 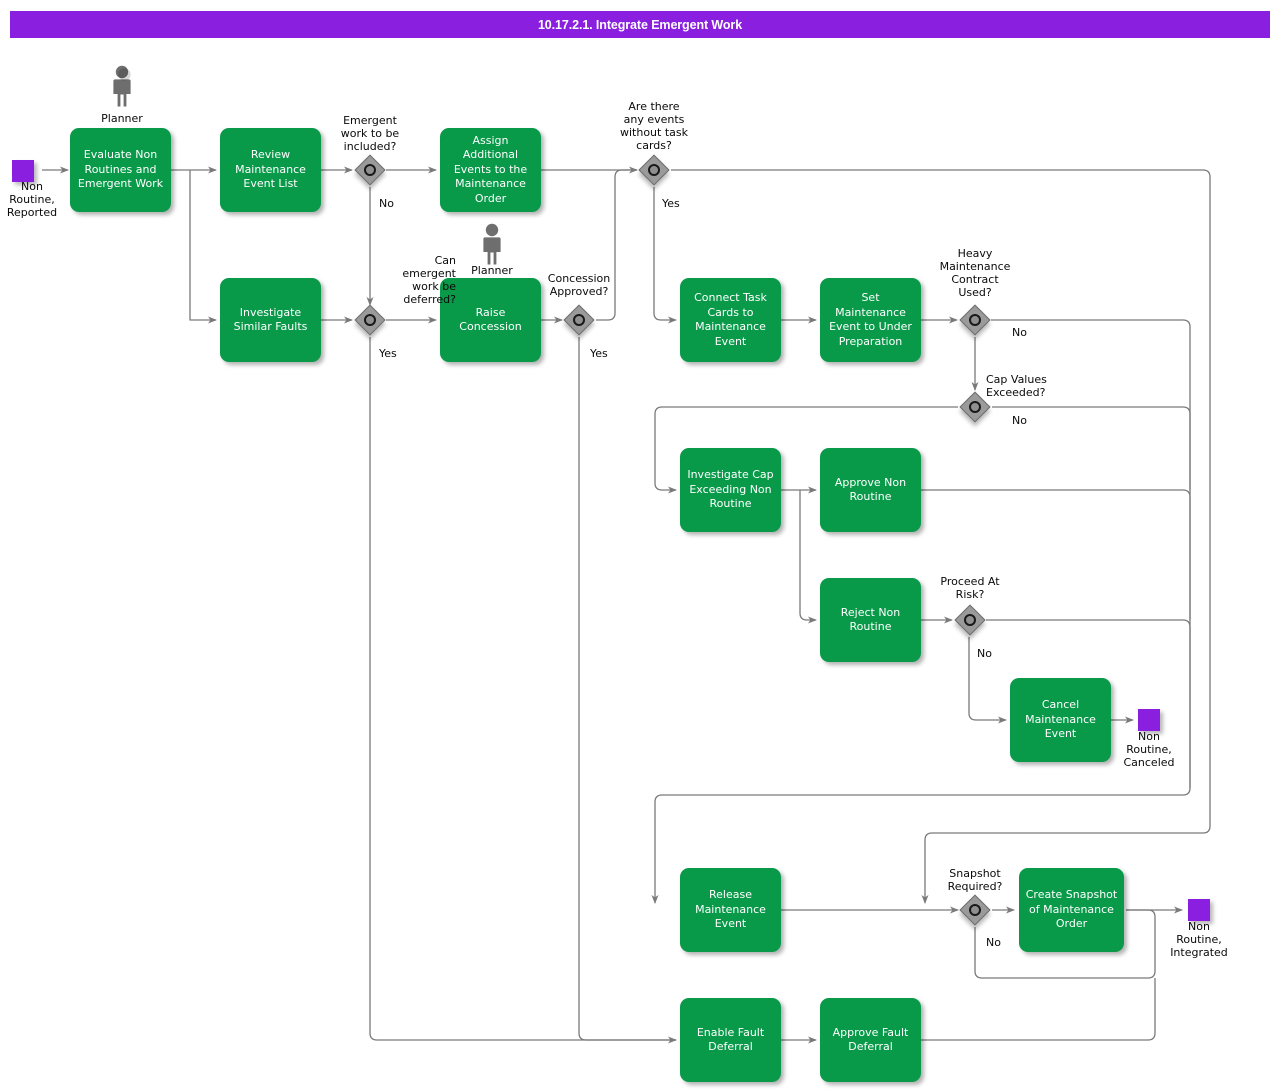 I want to click on gateway-heavy-maintenance-contract-used, so click(x=975, y=320).